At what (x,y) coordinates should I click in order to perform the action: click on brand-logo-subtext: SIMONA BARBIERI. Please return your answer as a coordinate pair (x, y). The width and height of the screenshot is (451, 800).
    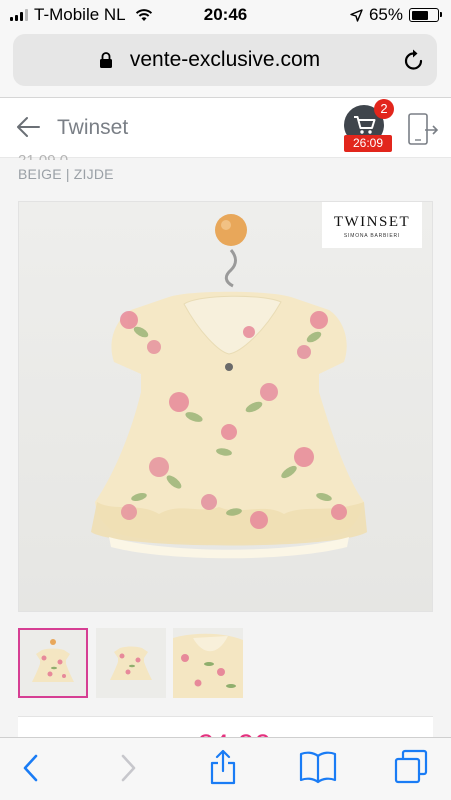
    Looking at the image, I should click on (372, 236).